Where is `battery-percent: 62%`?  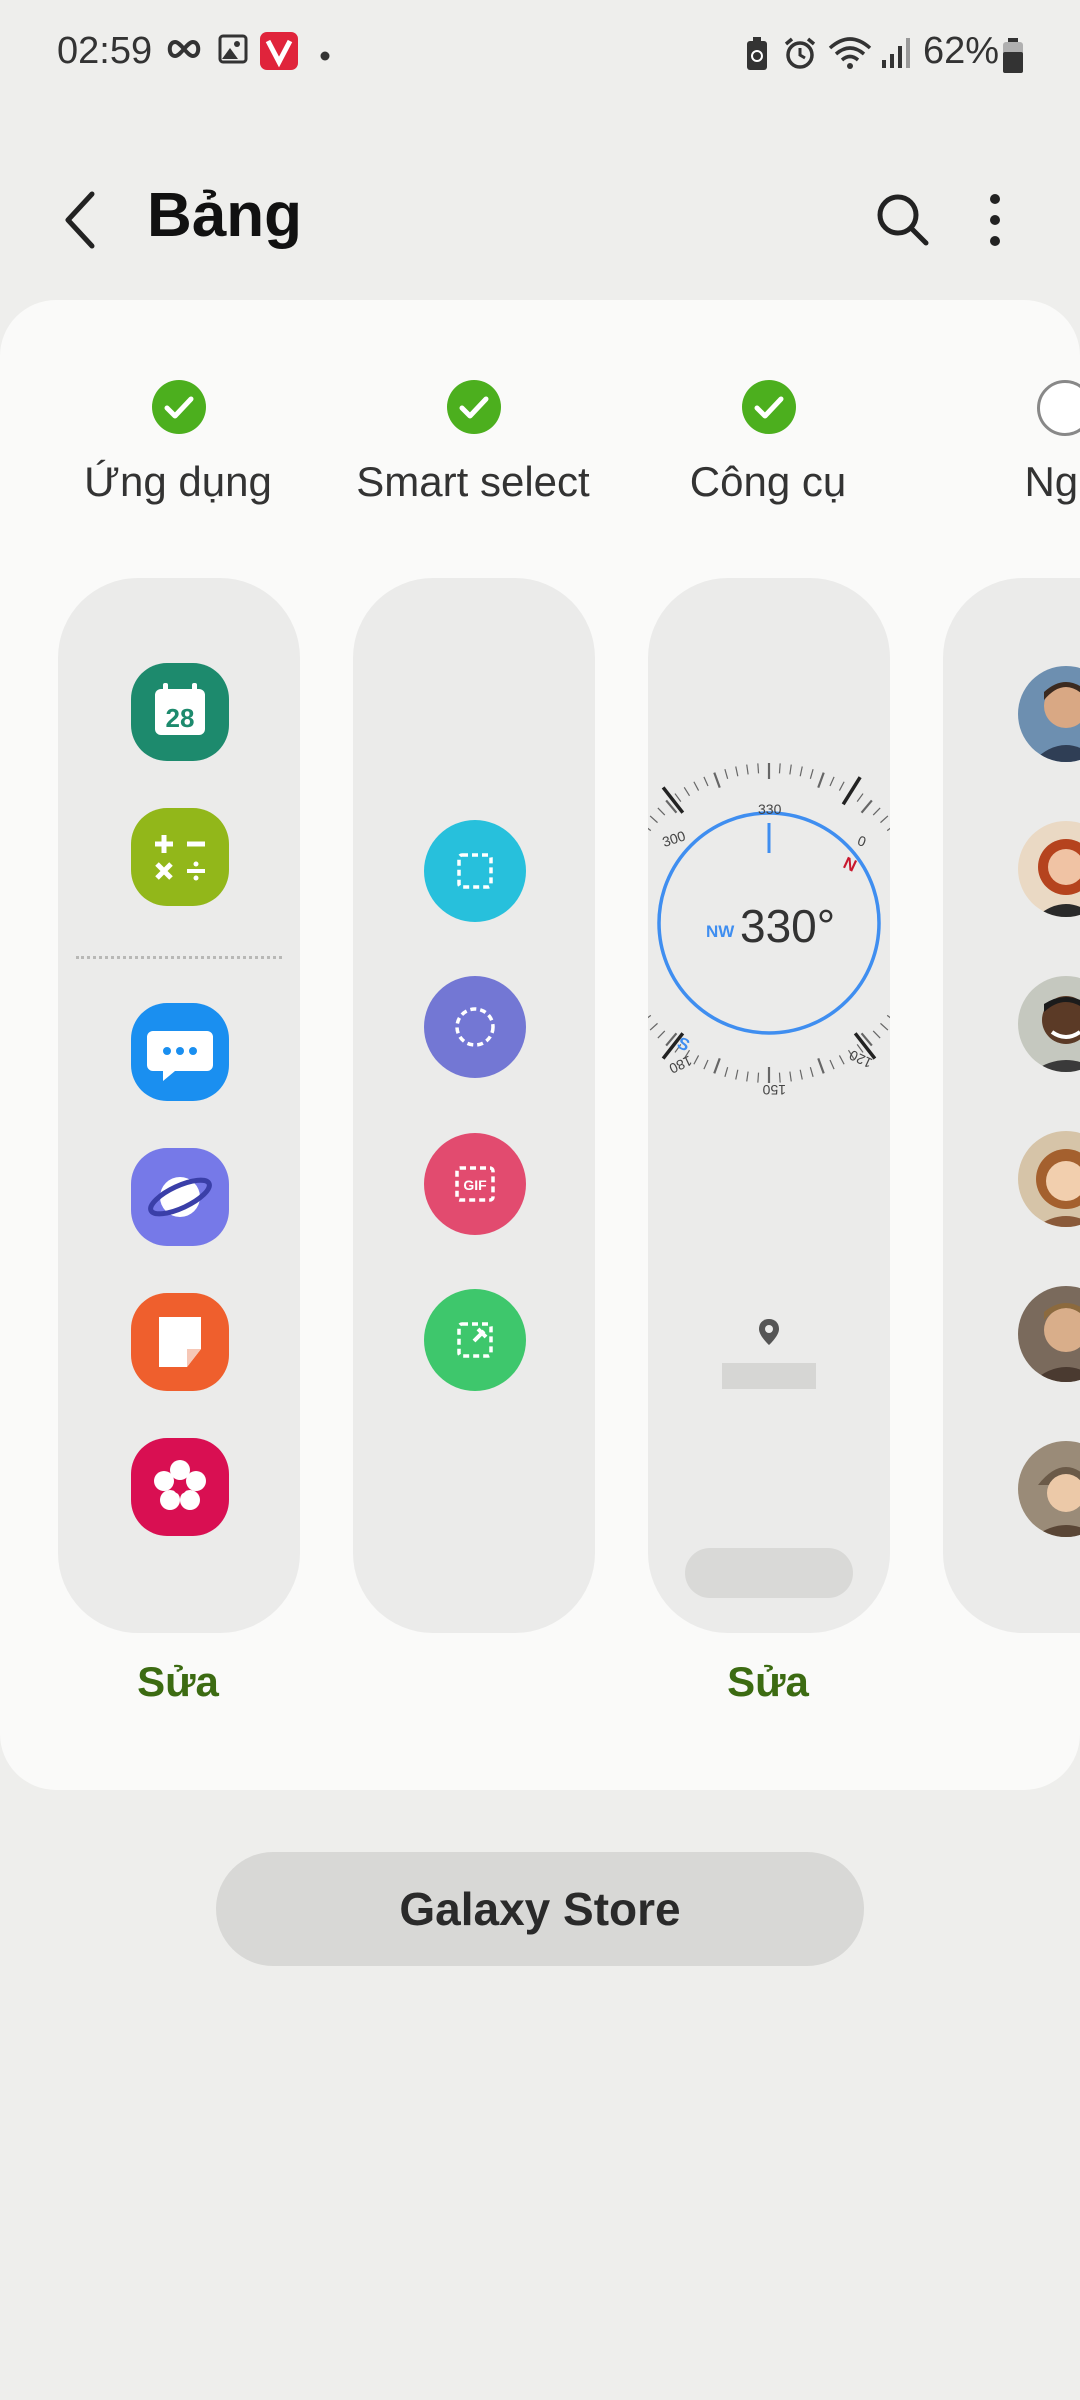
battery-percent: 62% is located at coordinates (961, 51).